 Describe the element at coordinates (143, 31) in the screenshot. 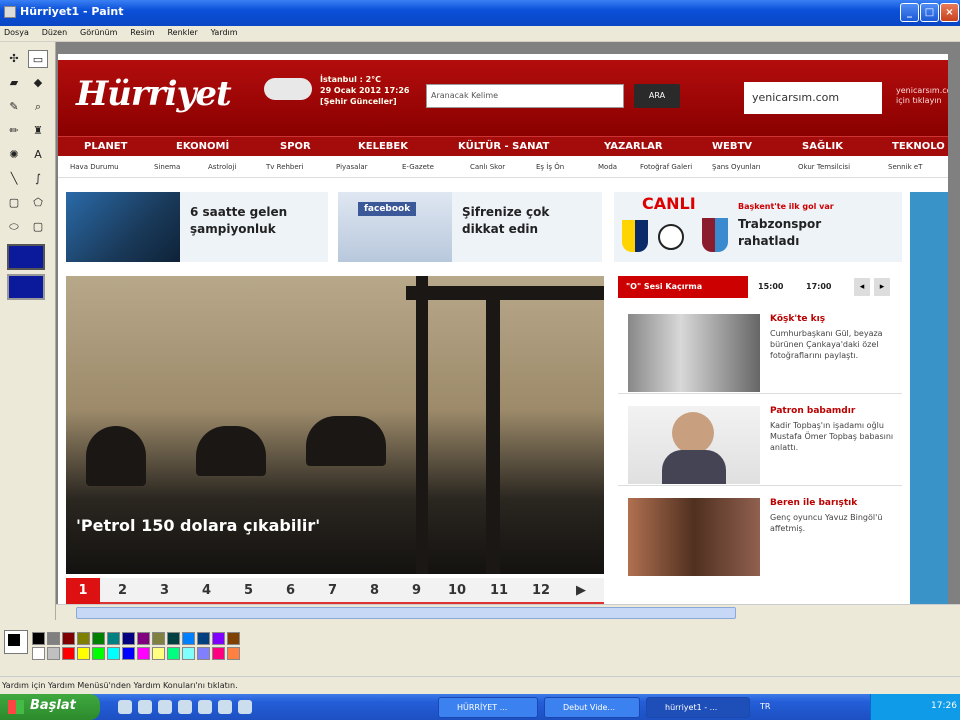

I see `menu-image: Resim` at that location.